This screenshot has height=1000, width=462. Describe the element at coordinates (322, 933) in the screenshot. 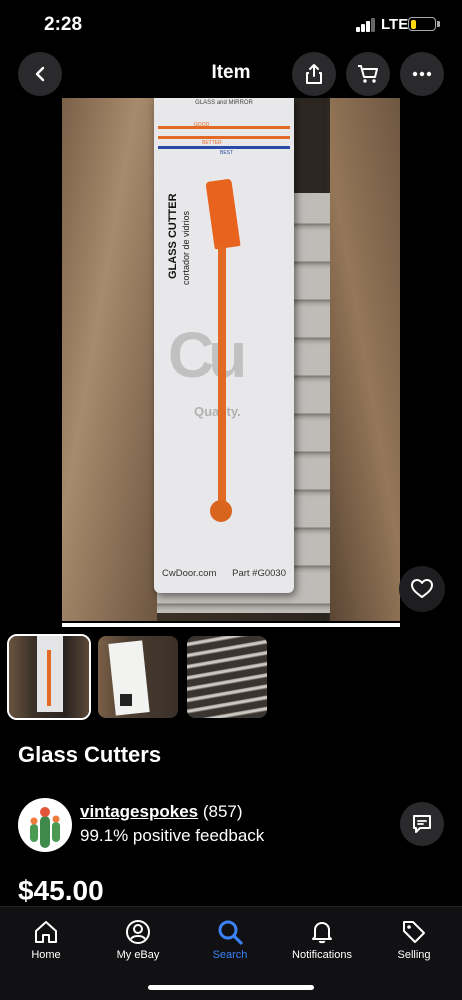

I see `bell-icon` at that location.